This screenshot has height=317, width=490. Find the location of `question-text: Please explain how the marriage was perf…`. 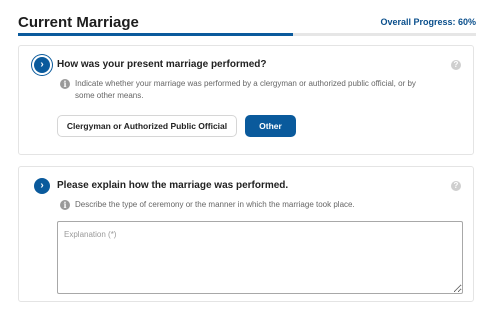

question-text: Please explain how the marriage was perf… is located at coordinates (173, 185).